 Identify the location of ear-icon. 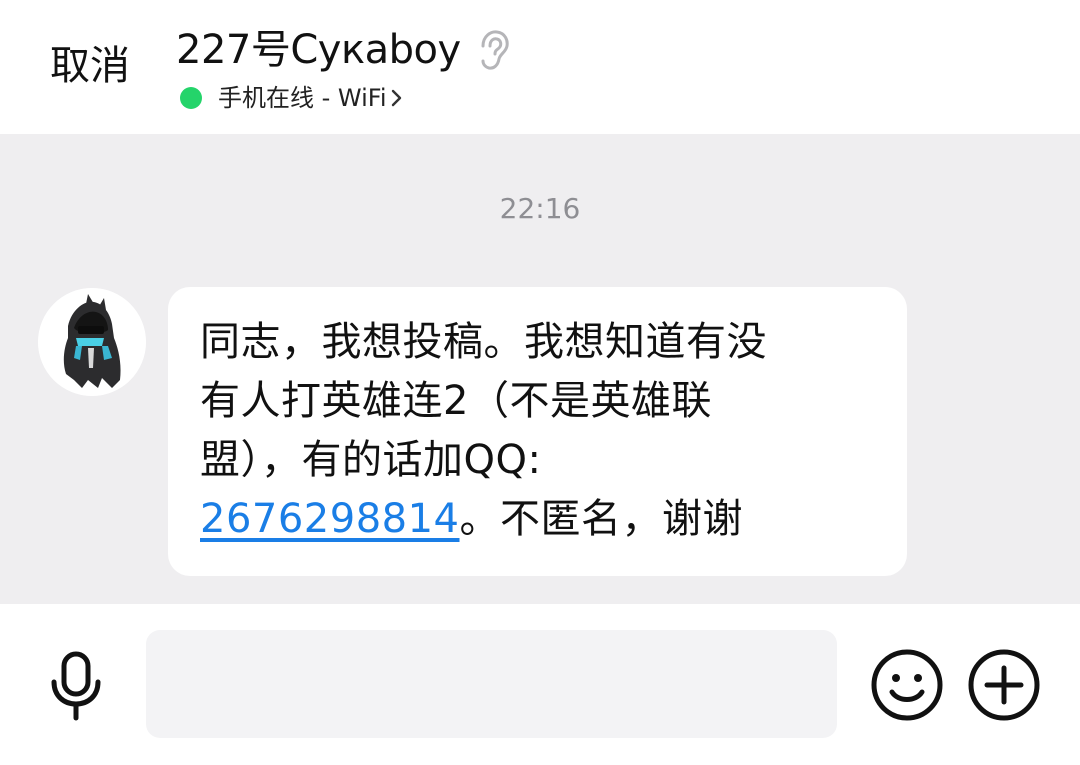
(495, 50).